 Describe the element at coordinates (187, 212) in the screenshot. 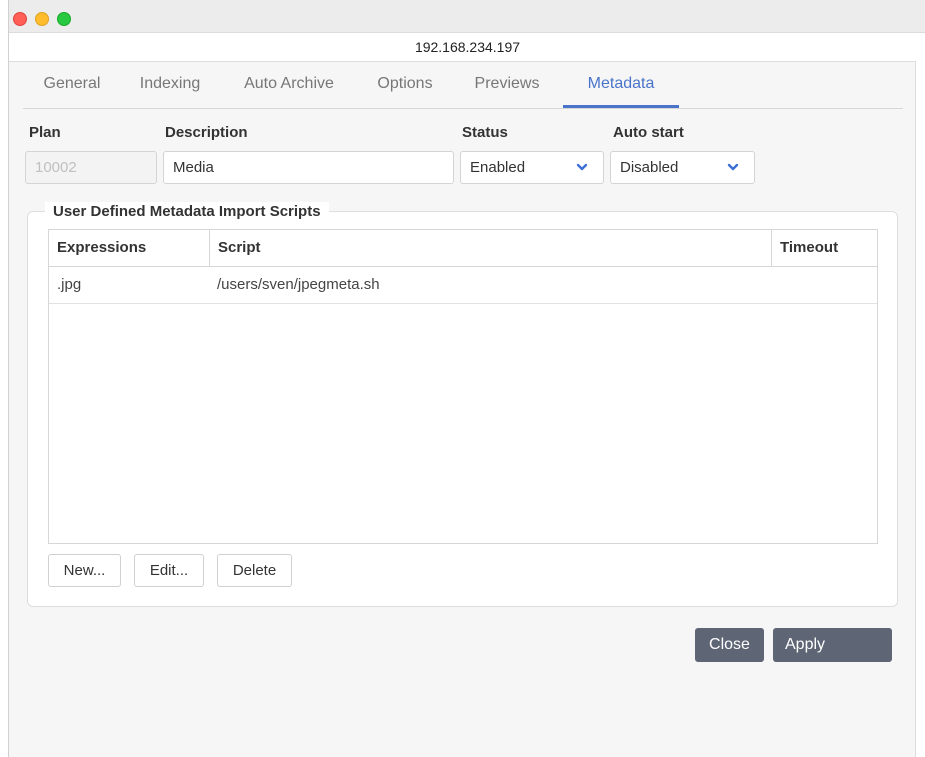

I see `scripts-group-title: User Defined Metadata Import Scripts` at that location.